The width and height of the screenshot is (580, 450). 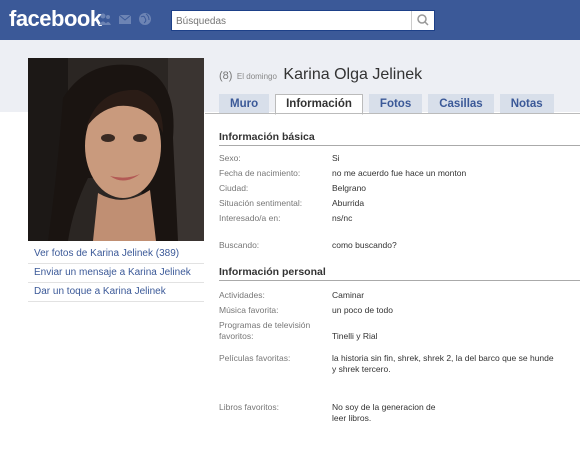 I want to click on profile-name-bar: (8) El domingo Karina Olga Jelinek, so click(x=320, y=75).